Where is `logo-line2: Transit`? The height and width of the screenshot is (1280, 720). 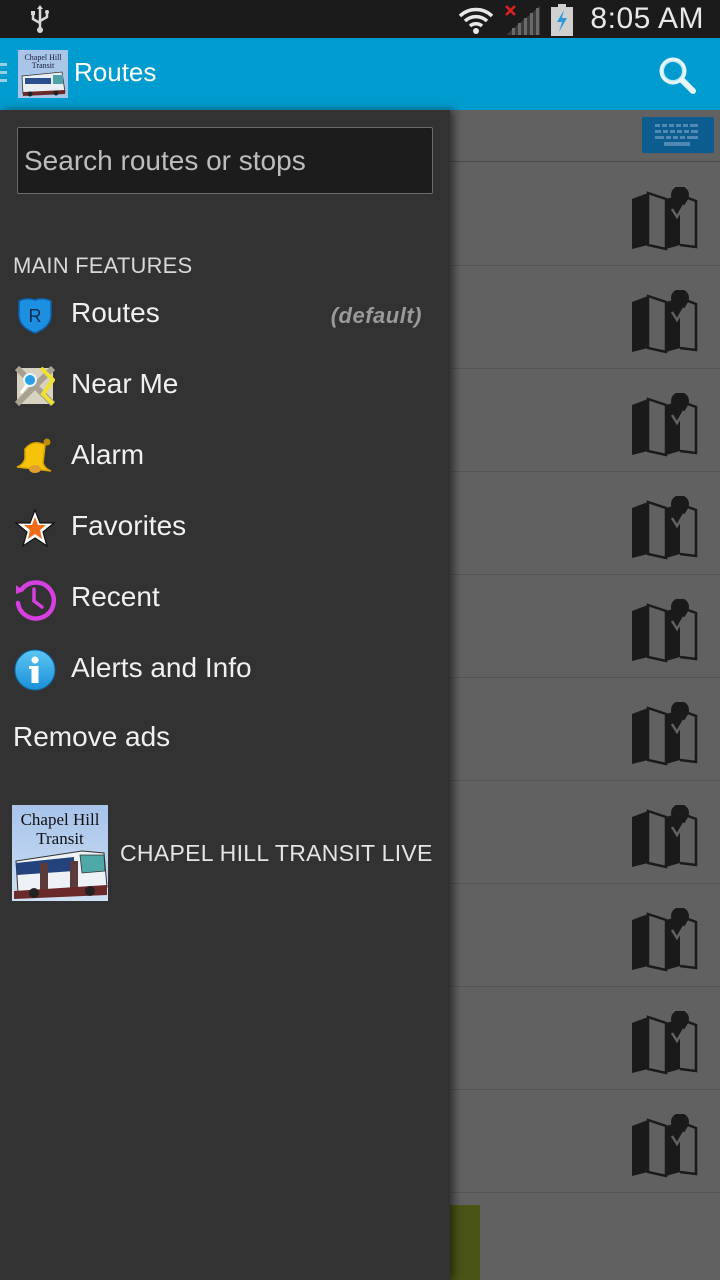
logo-line2: Transit is located at coordinates (60, 838).